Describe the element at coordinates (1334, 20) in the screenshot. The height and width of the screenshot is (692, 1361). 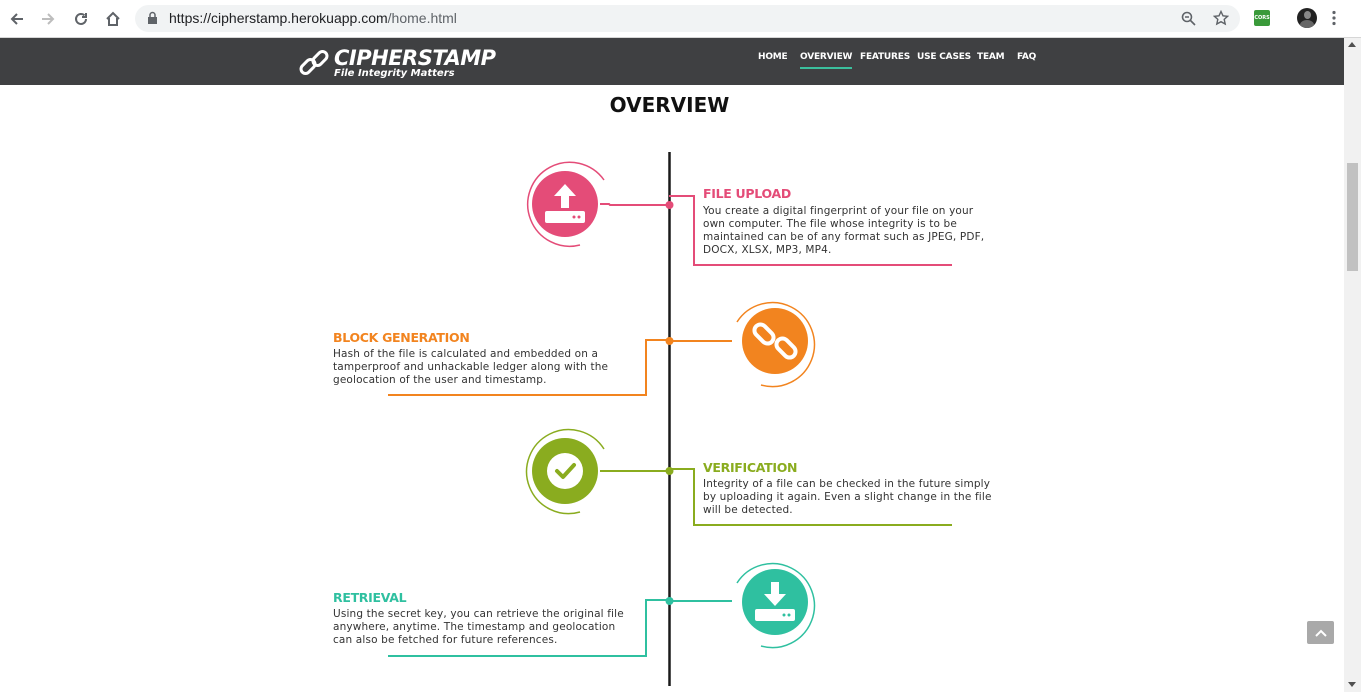
I see `menu-kebab-icon` at that location.